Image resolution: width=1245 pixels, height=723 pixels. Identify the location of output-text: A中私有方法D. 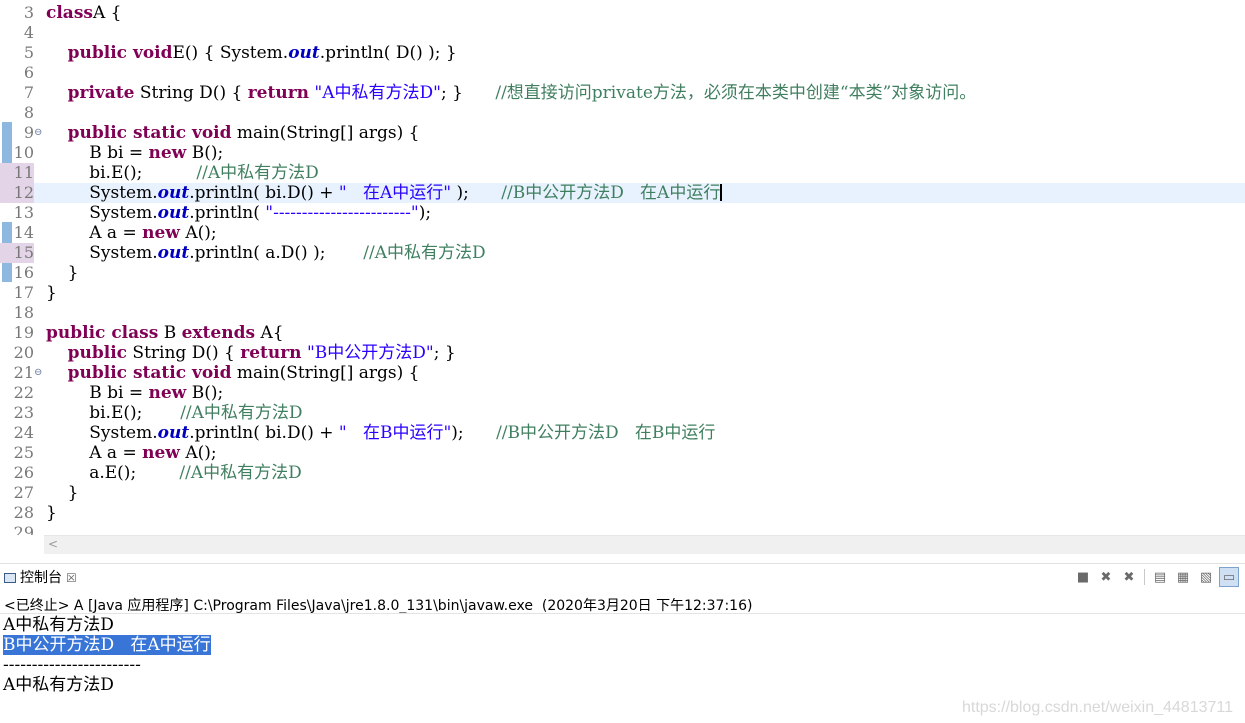
(58, 685).